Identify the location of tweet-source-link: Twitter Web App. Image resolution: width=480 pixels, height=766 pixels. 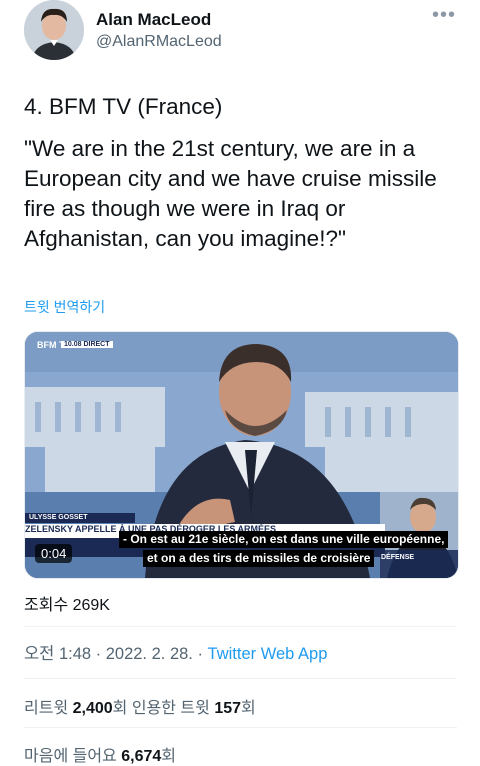
(268, 654).